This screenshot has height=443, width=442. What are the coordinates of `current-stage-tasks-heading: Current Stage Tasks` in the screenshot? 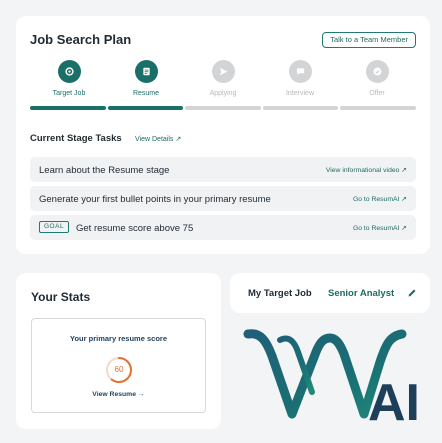 It's located at (76, 138).